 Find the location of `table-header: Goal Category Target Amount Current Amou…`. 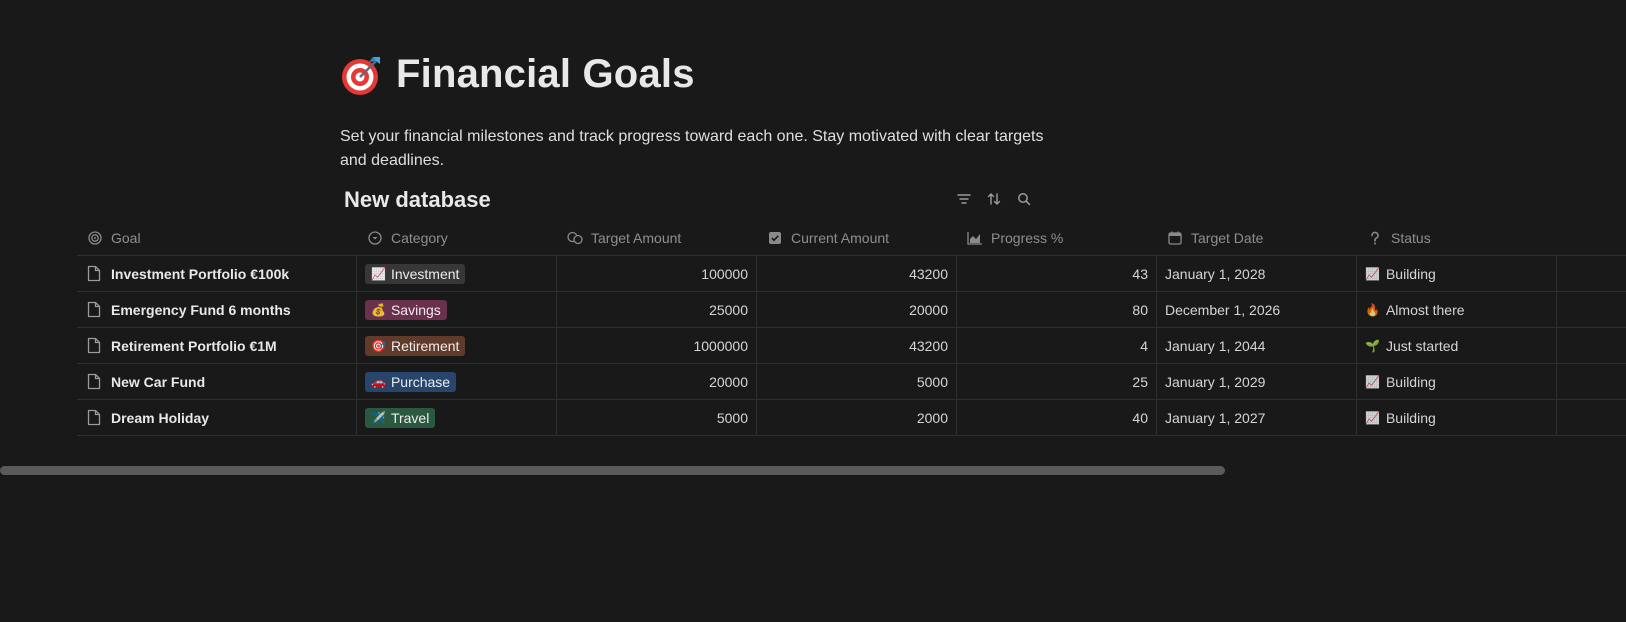

table-header: Goal Category Target Amount Current Amou… is located at coordinates (851, 238).